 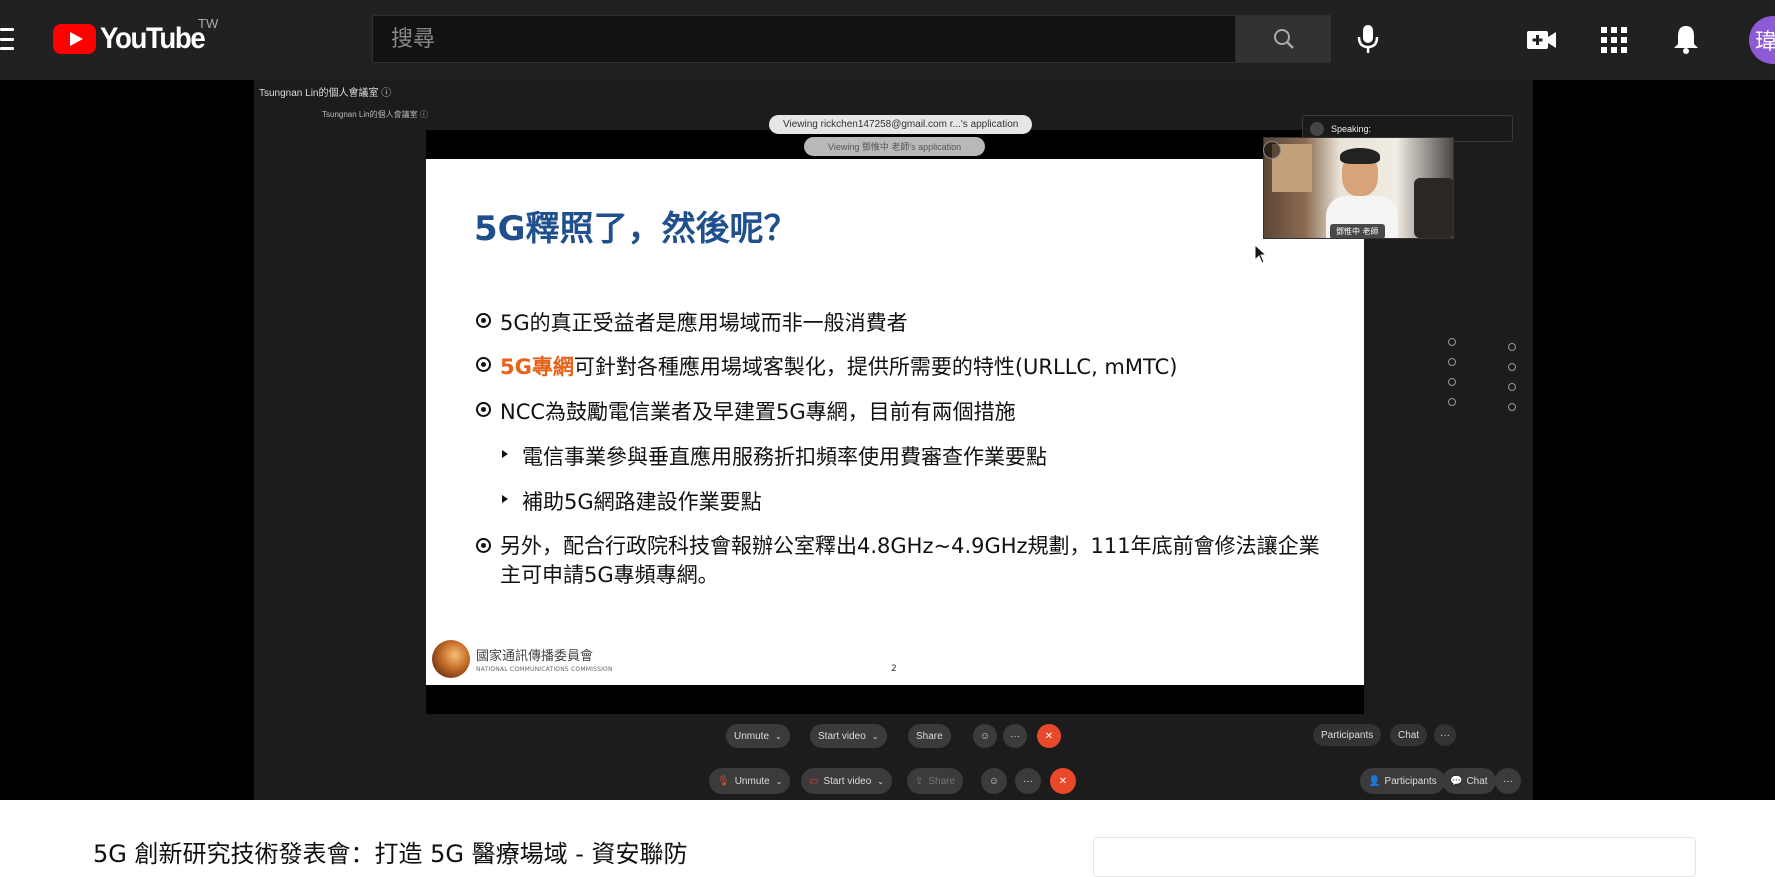 I want to click on youtube-play-icon, so click(x=74, y=39).